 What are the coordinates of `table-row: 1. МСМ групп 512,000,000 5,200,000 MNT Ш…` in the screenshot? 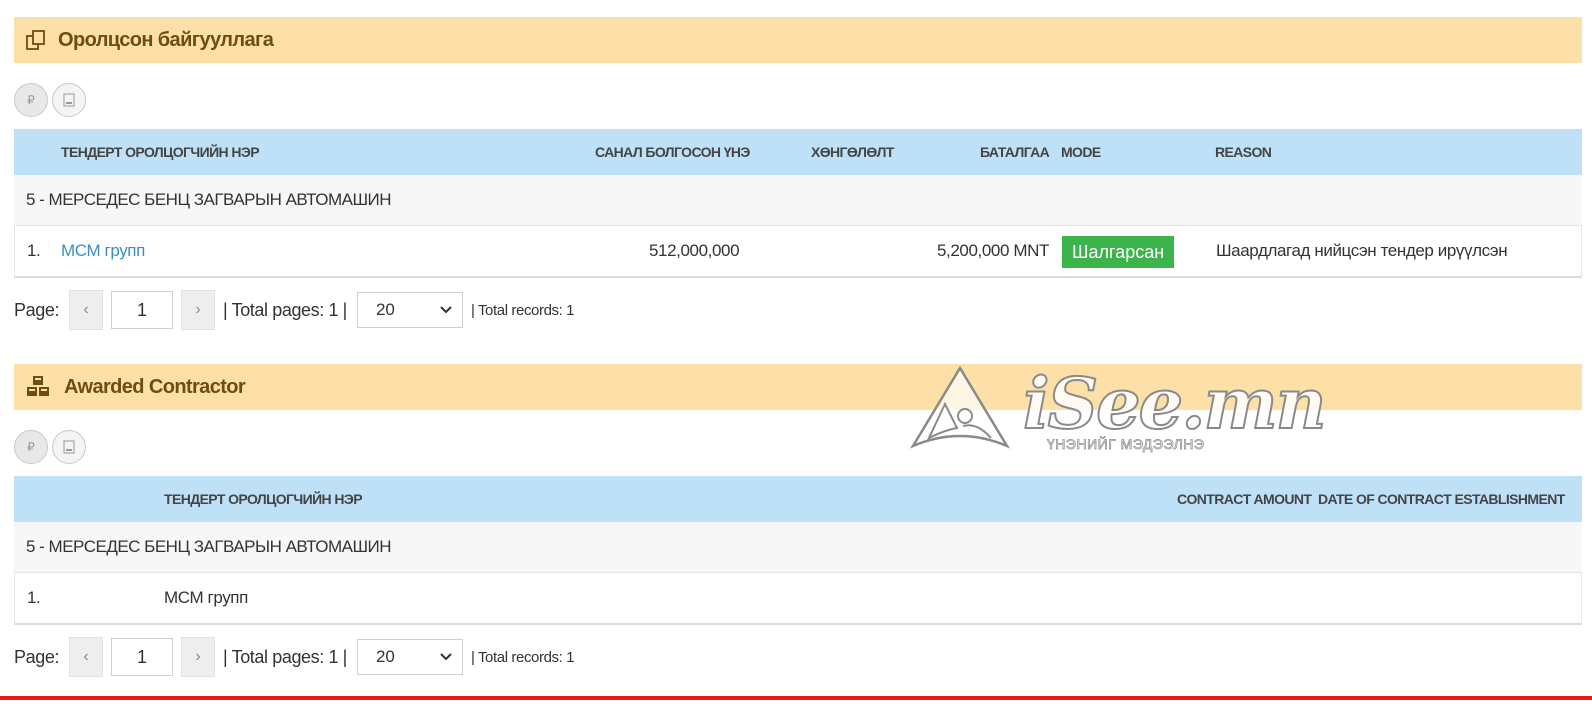 It's located at (798, 252).